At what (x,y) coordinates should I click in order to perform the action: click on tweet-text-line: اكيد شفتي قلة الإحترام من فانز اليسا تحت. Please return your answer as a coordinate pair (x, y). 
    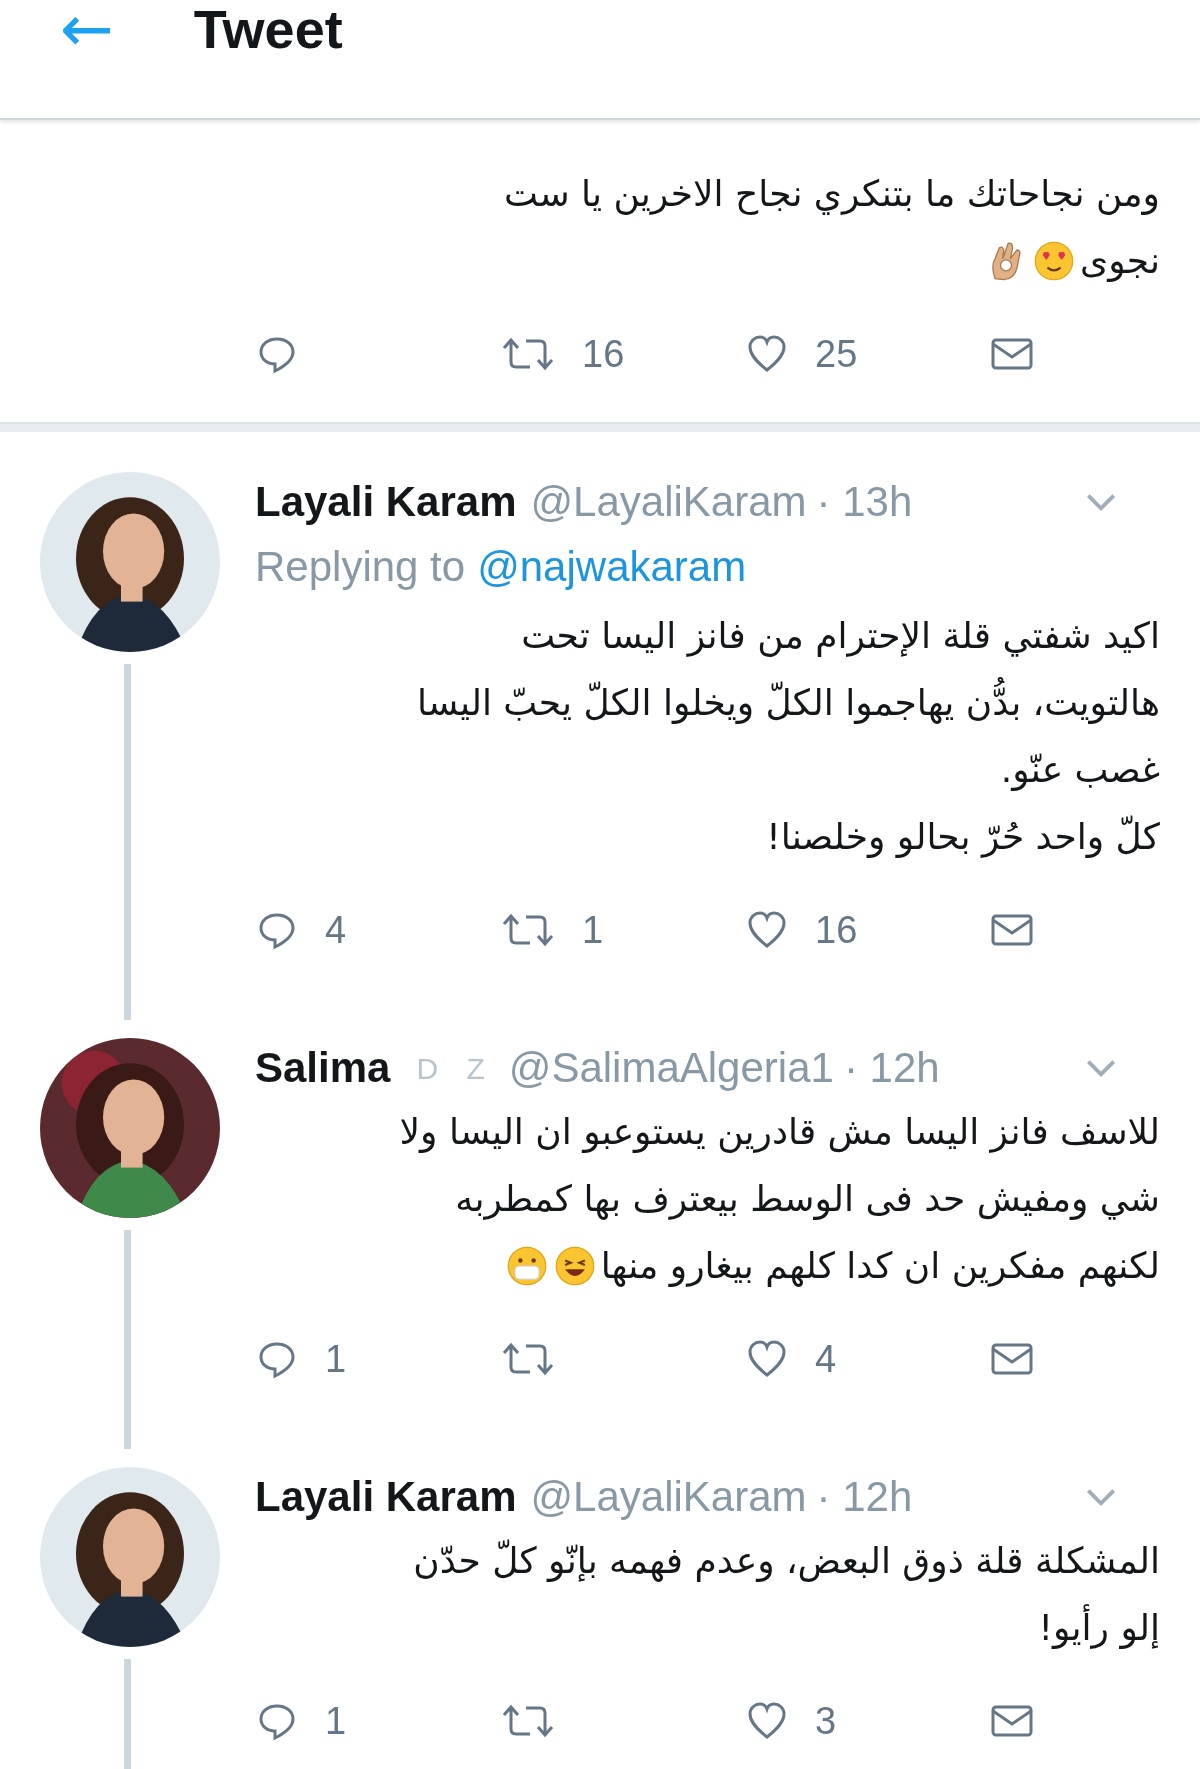
    Looking at the image, I should click on (840, 636).